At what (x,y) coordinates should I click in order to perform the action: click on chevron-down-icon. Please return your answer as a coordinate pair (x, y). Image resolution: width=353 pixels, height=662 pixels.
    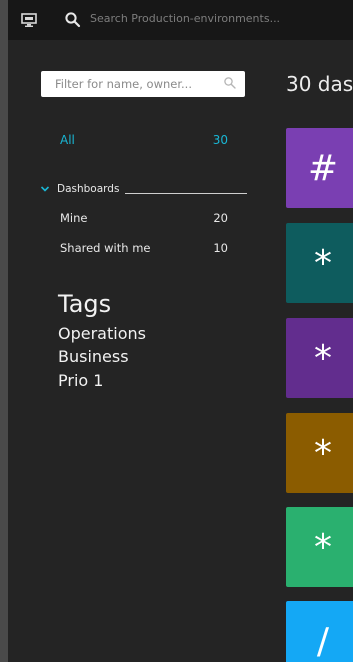
    Looking at the image, I should click on (45, 189).